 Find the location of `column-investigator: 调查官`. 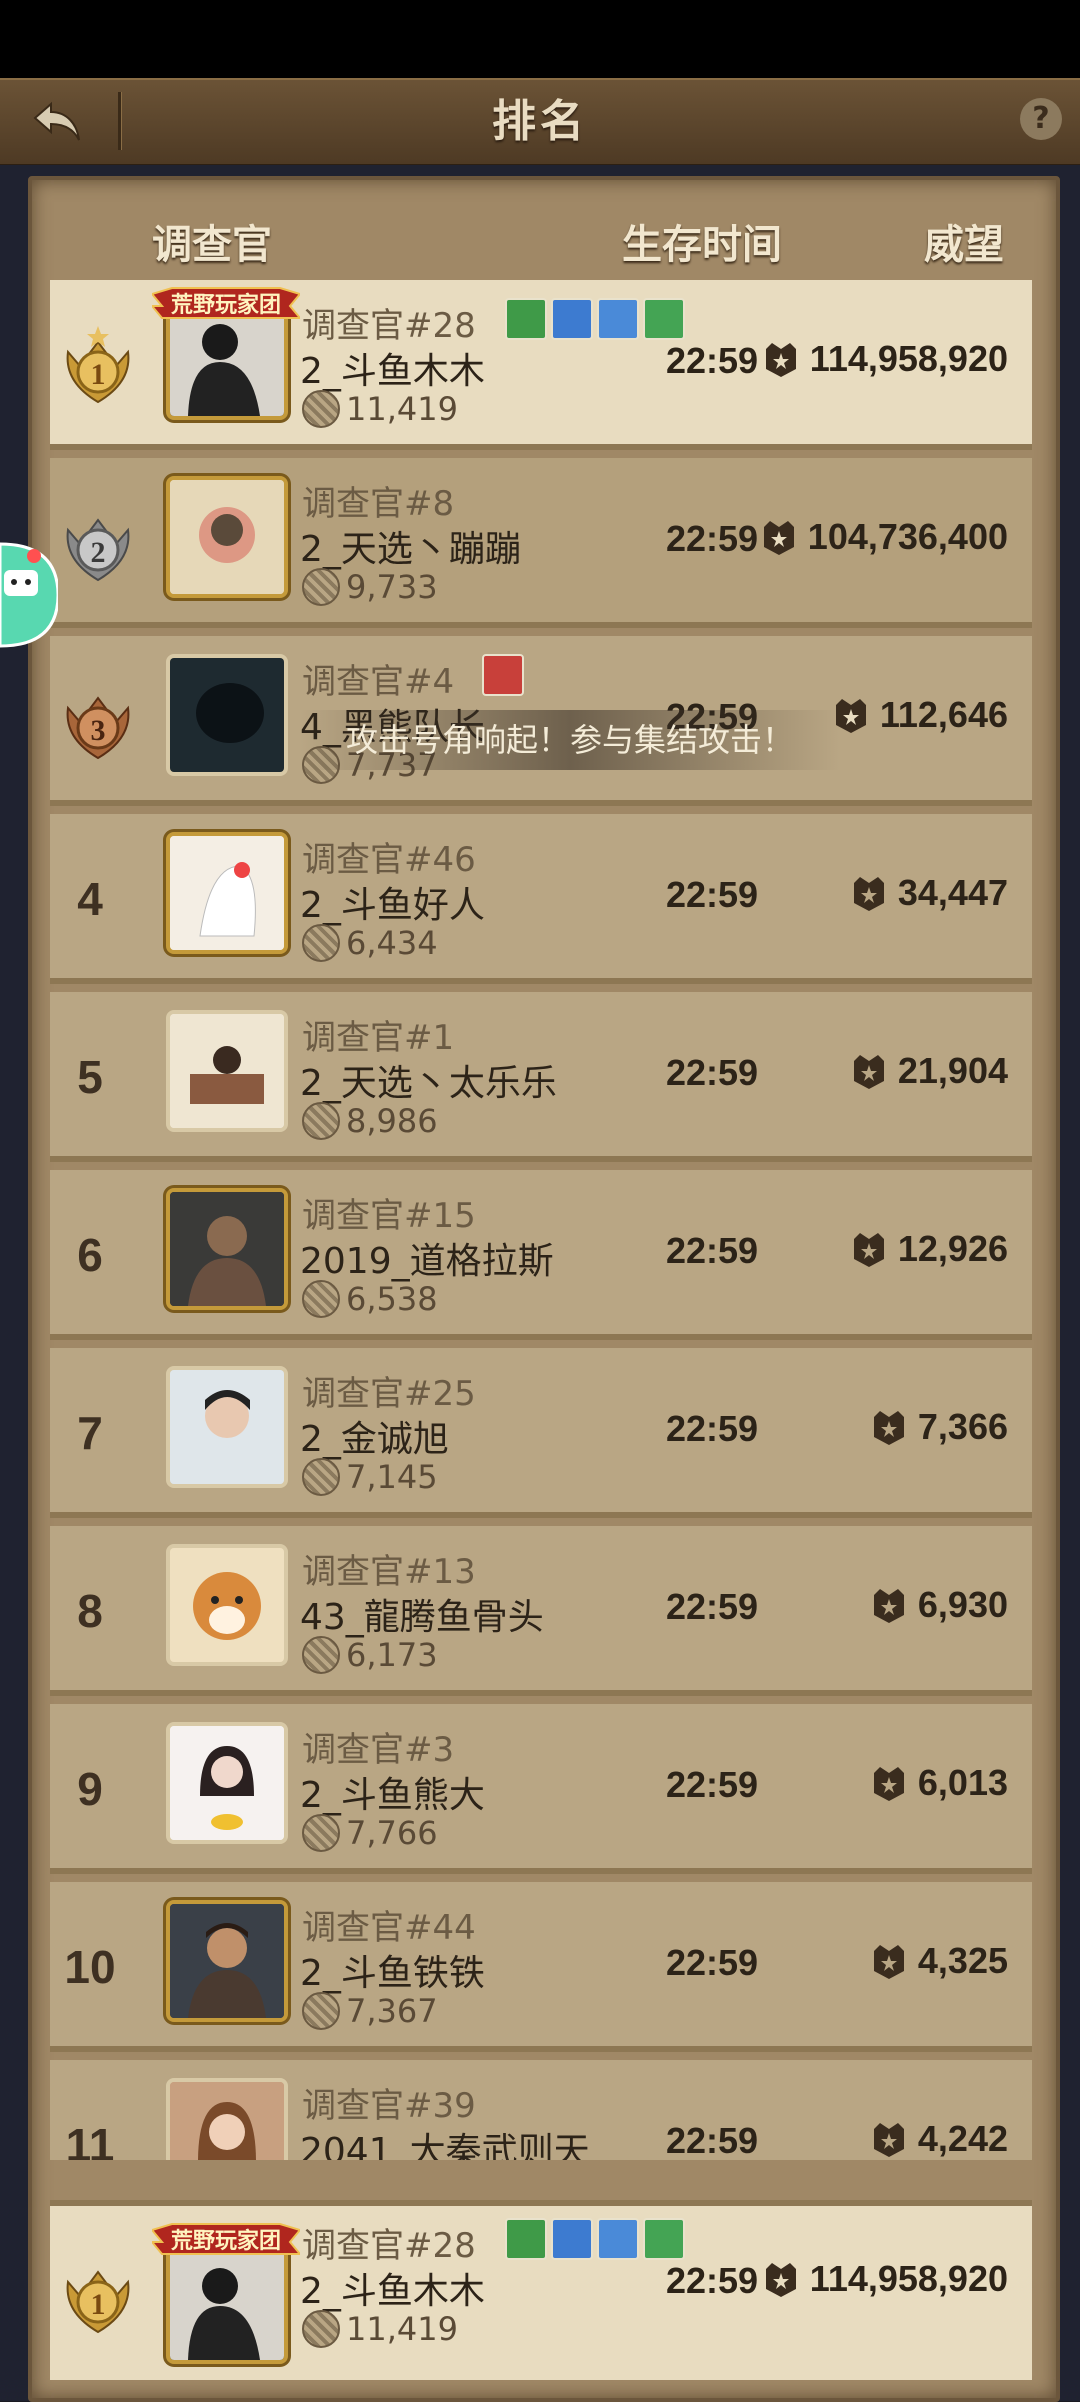

column-investigator: 调查官 is located at coordinates (212, 245).